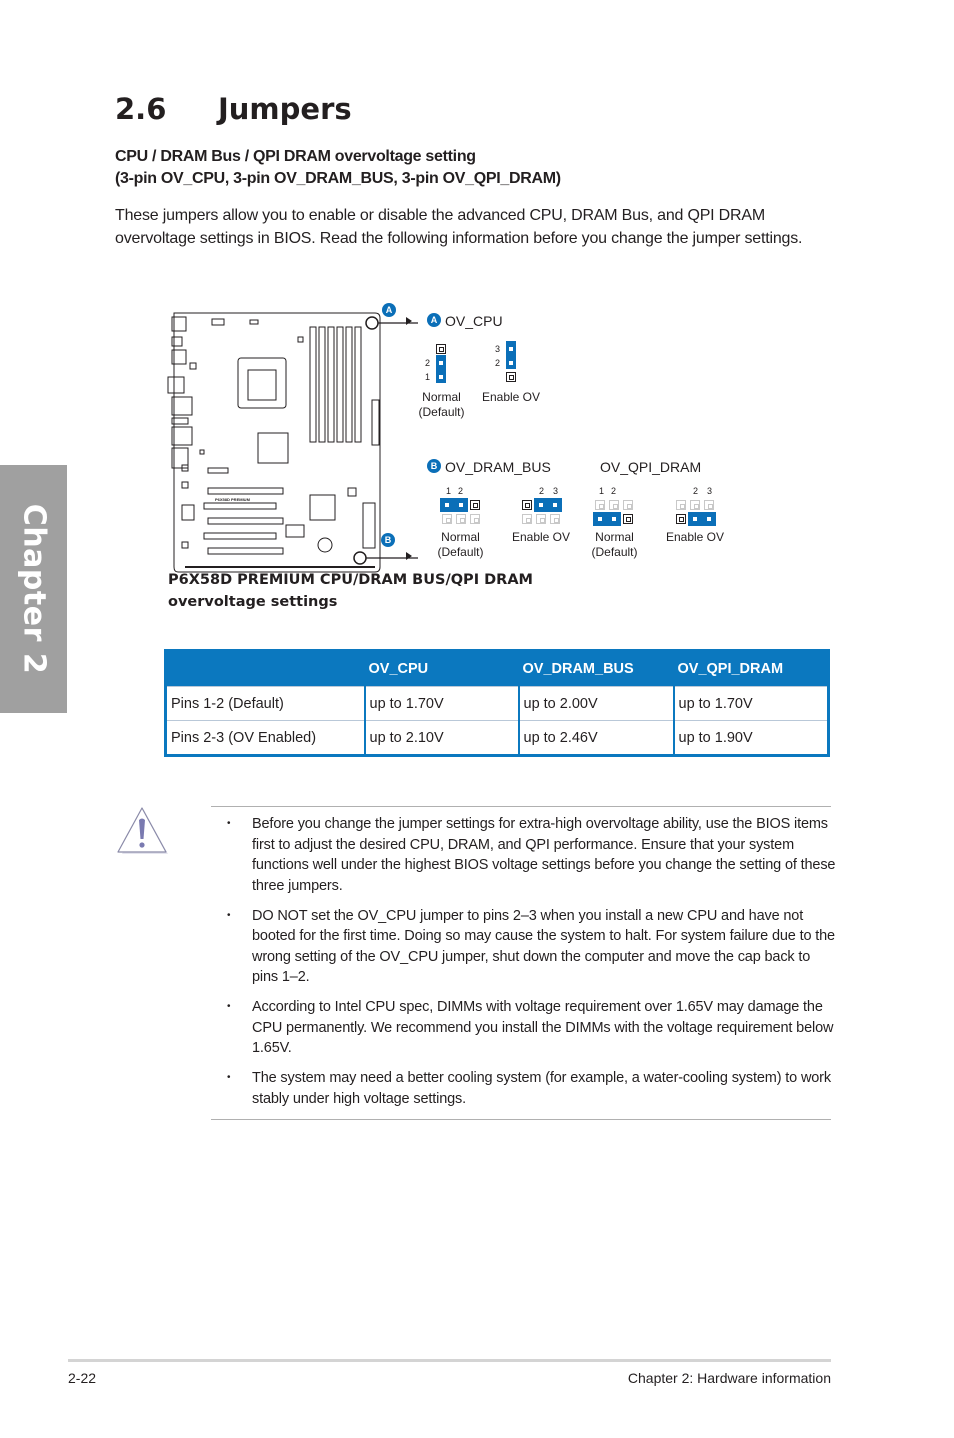 This screenshot has width=954, height=1438. I want to click on ov-qpi-dram-normal-caption: Normal (Default), so click(614, 545).